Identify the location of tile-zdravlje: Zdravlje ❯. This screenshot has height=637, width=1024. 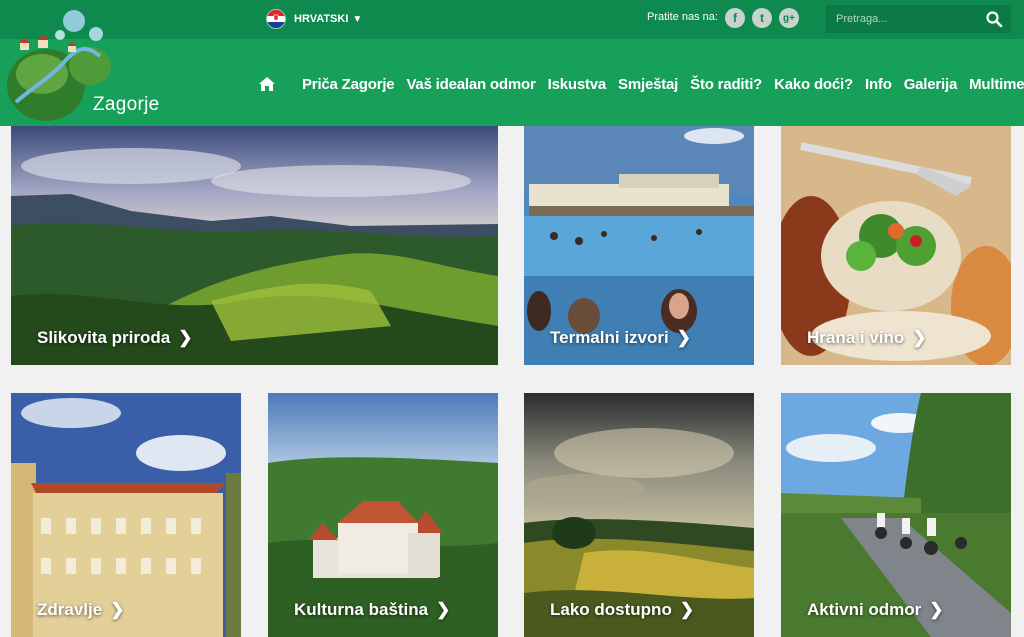
(126, 515).